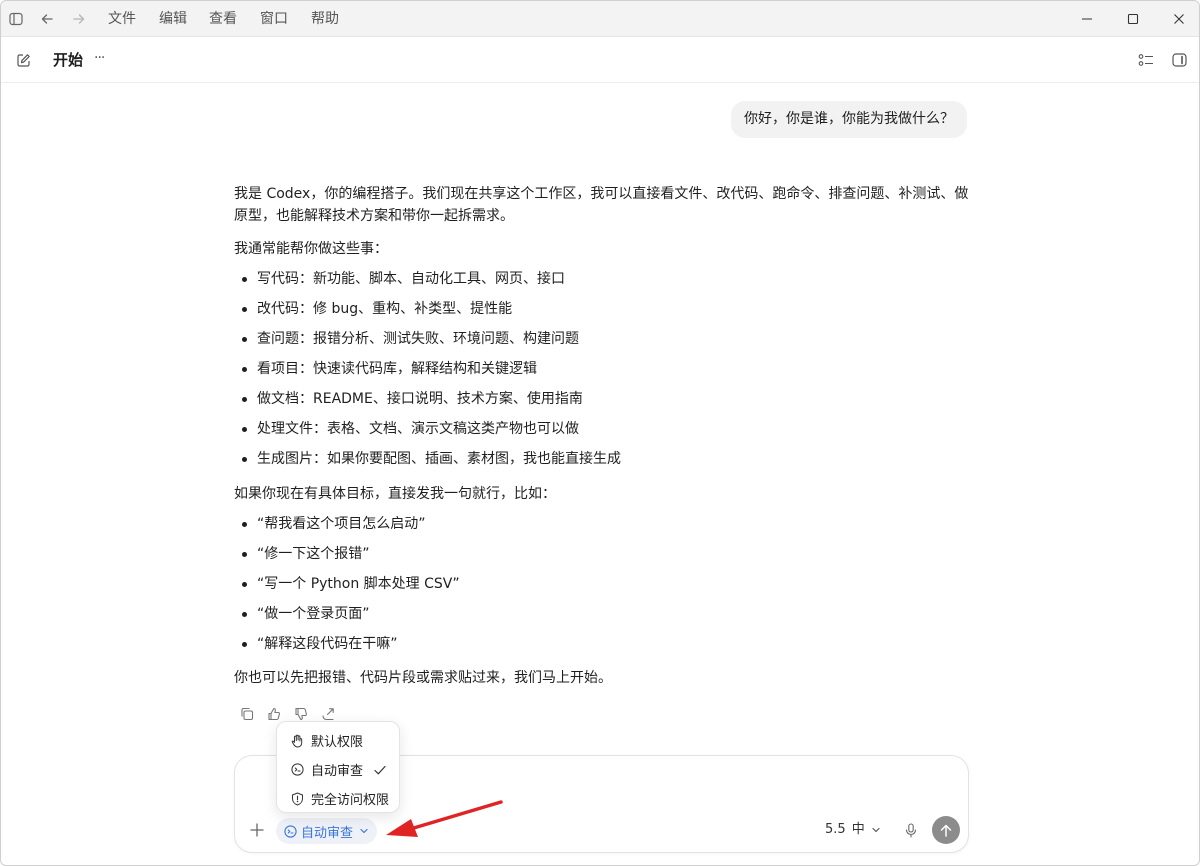  Describe the element at coordinates (68, 60) in the screenshot. I see `page-title: 开始` at that location.